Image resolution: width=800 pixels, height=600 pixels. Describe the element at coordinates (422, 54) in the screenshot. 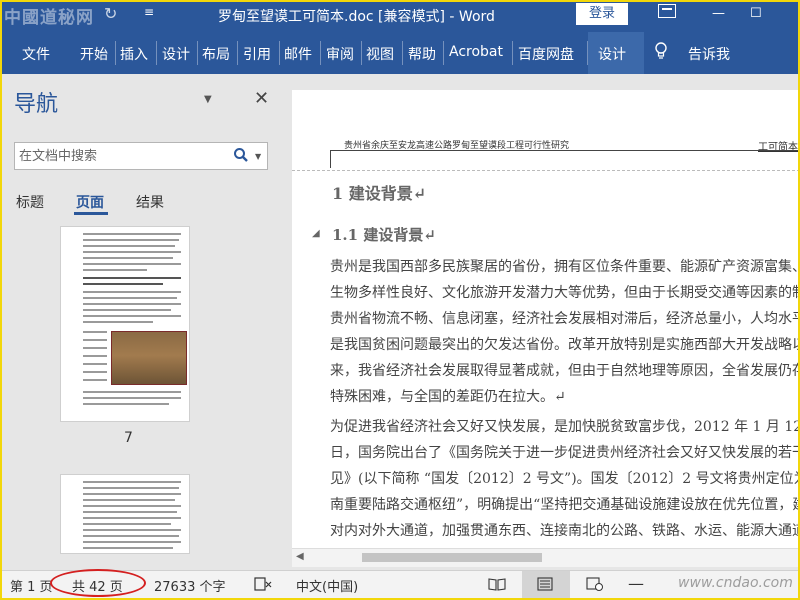

I see `tab-help: 帮助` at that location.